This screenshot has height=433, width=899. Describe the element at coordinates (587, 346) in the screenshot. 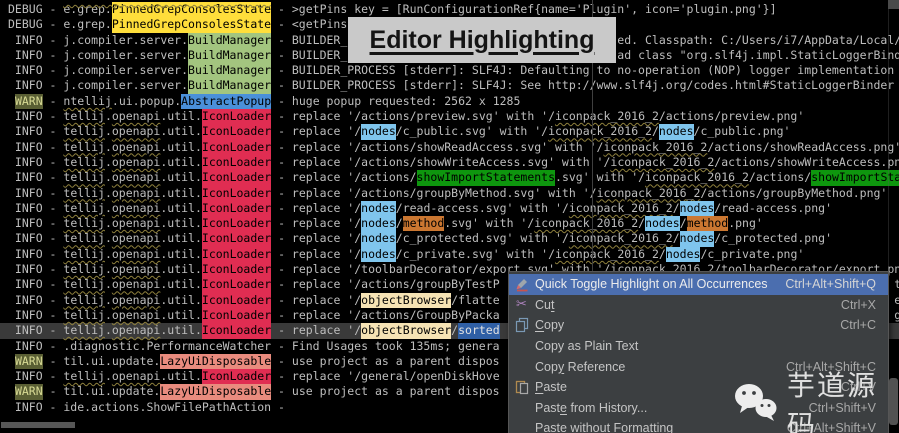

I see `menu-item-label: Copy as Plain Text` at that location.